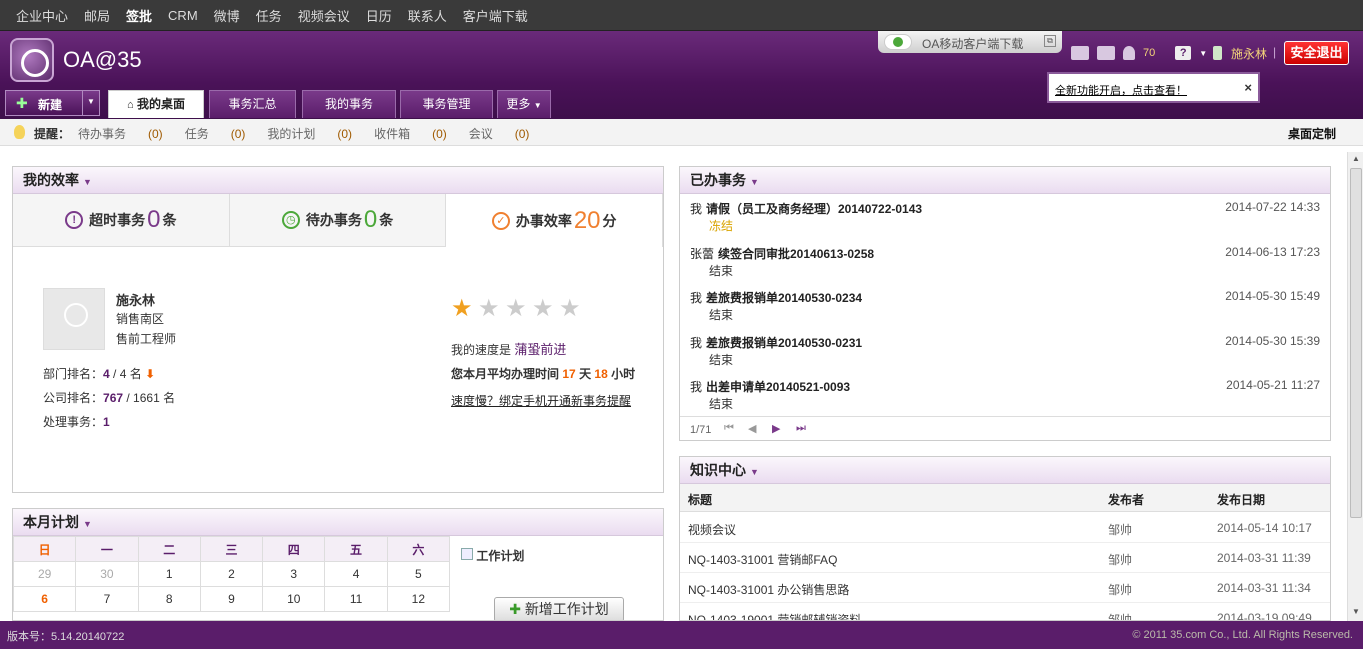  Describe the element at coordinates (796, 253) in the screenshot. I see `done-item-title: 续签合同审批20140613-0258` at that location.